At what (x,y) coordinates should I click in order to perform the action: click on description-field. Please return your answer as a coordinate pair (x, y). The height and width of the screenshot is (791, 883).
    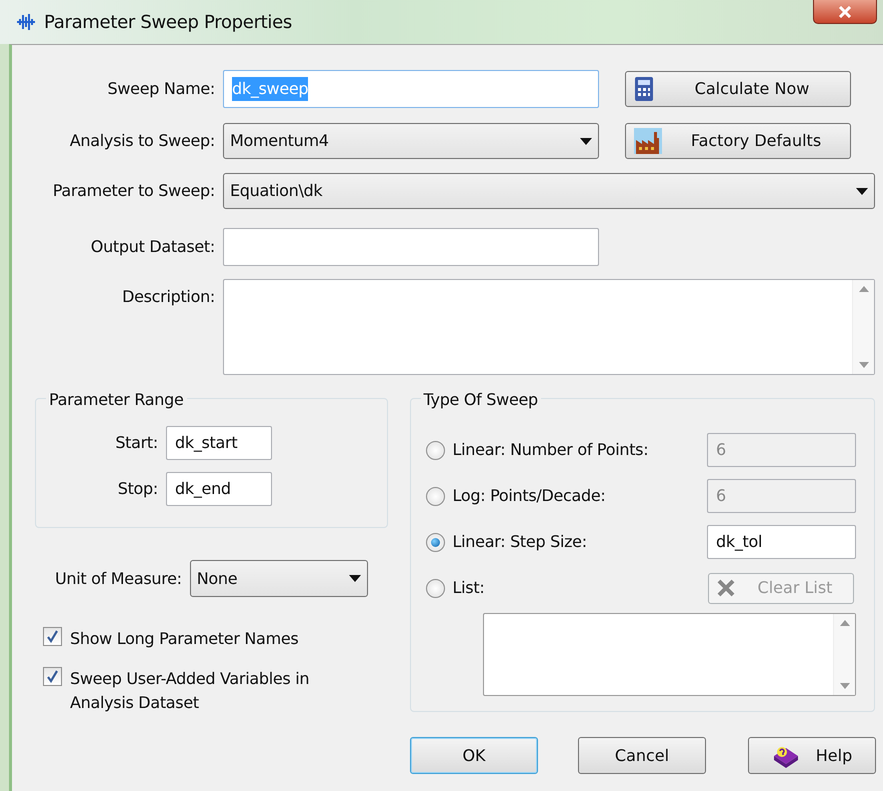
    Looking at the image, I should click on (549, 327).